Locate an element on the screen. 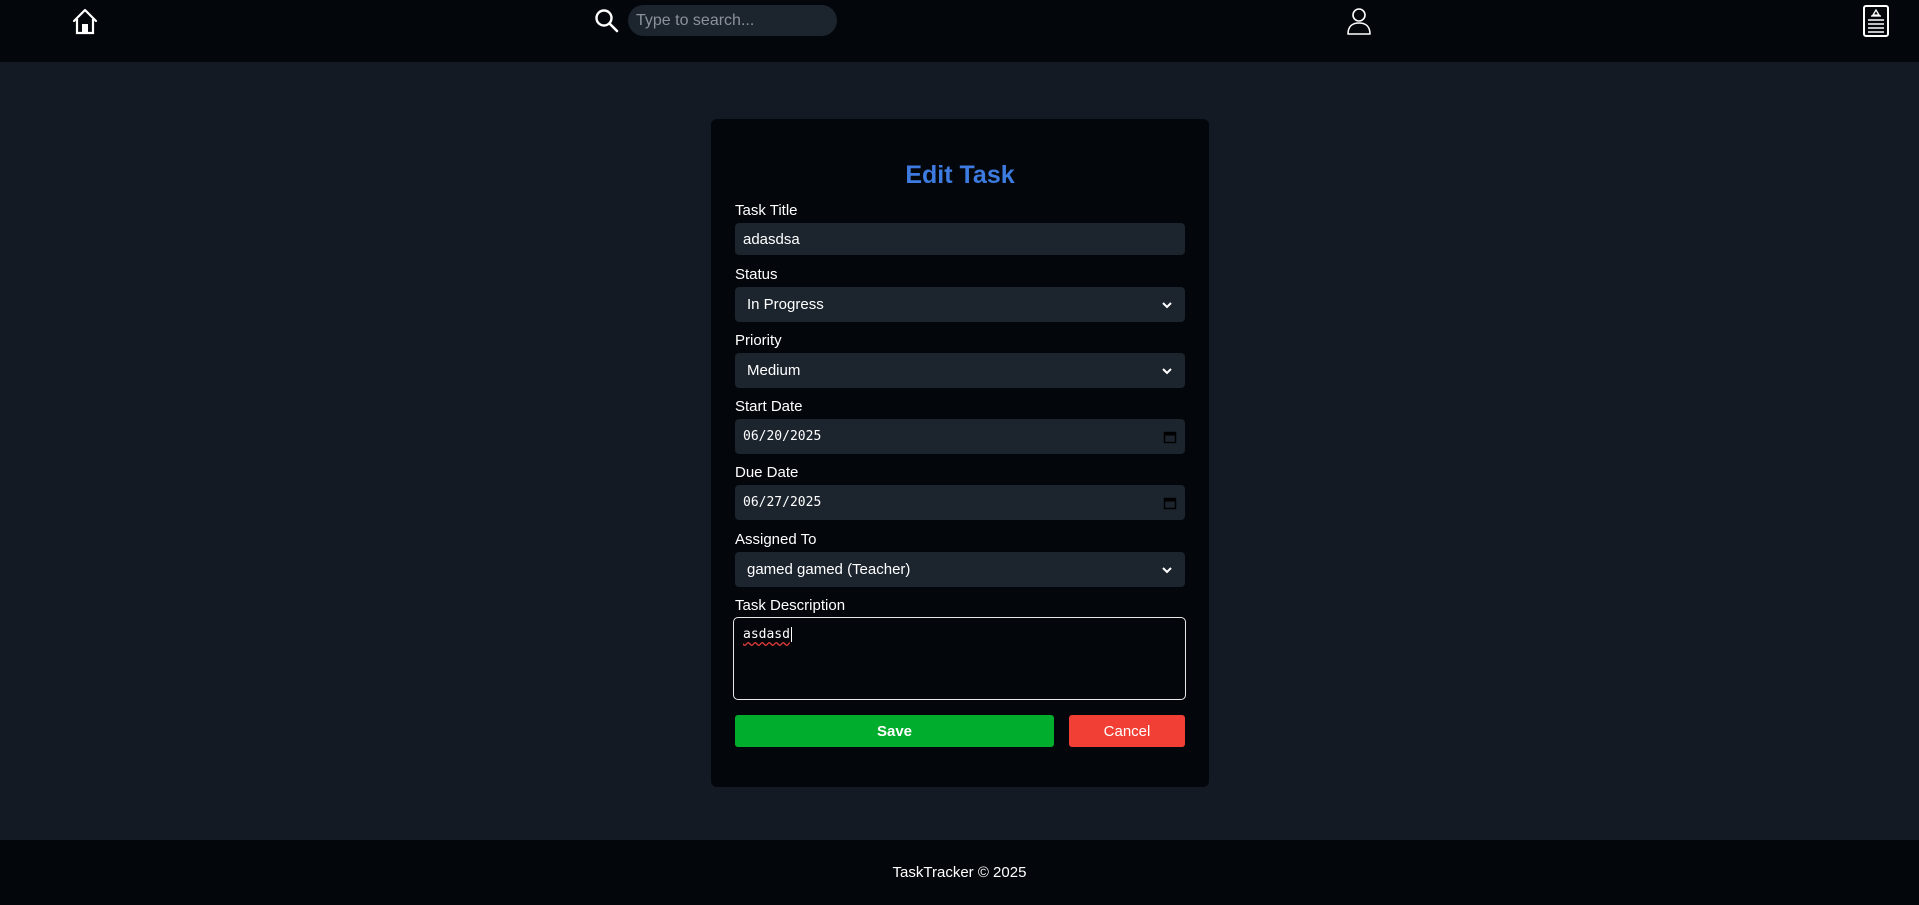 The height and width of the screenshot is (905, 1919). footer: TaskTracker © 2025 is located at coordinates (959, 872).